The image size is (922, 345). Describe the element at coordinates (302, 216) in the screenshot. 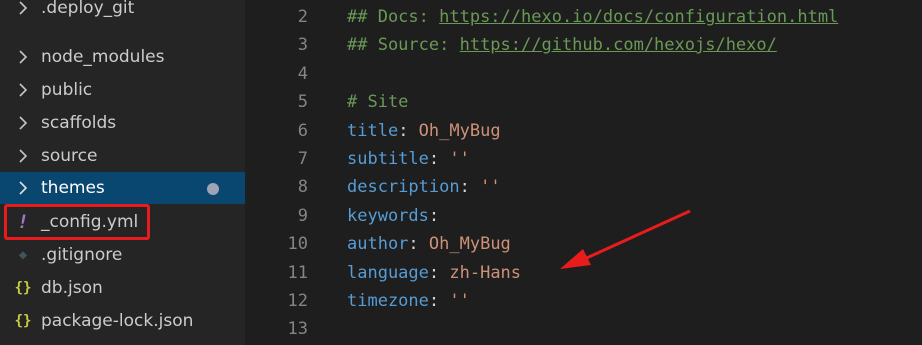

I see `line-number: 9` at that location.